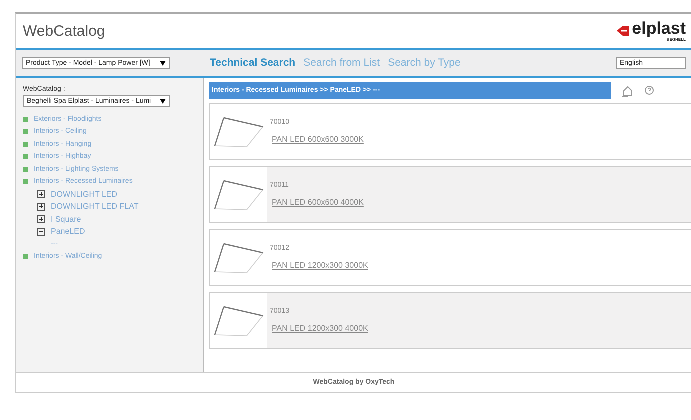 The width and height of the screenshot is (691, 420). I want to click on product-link: PAN LED 600x600 3000K, so click(481, 139).